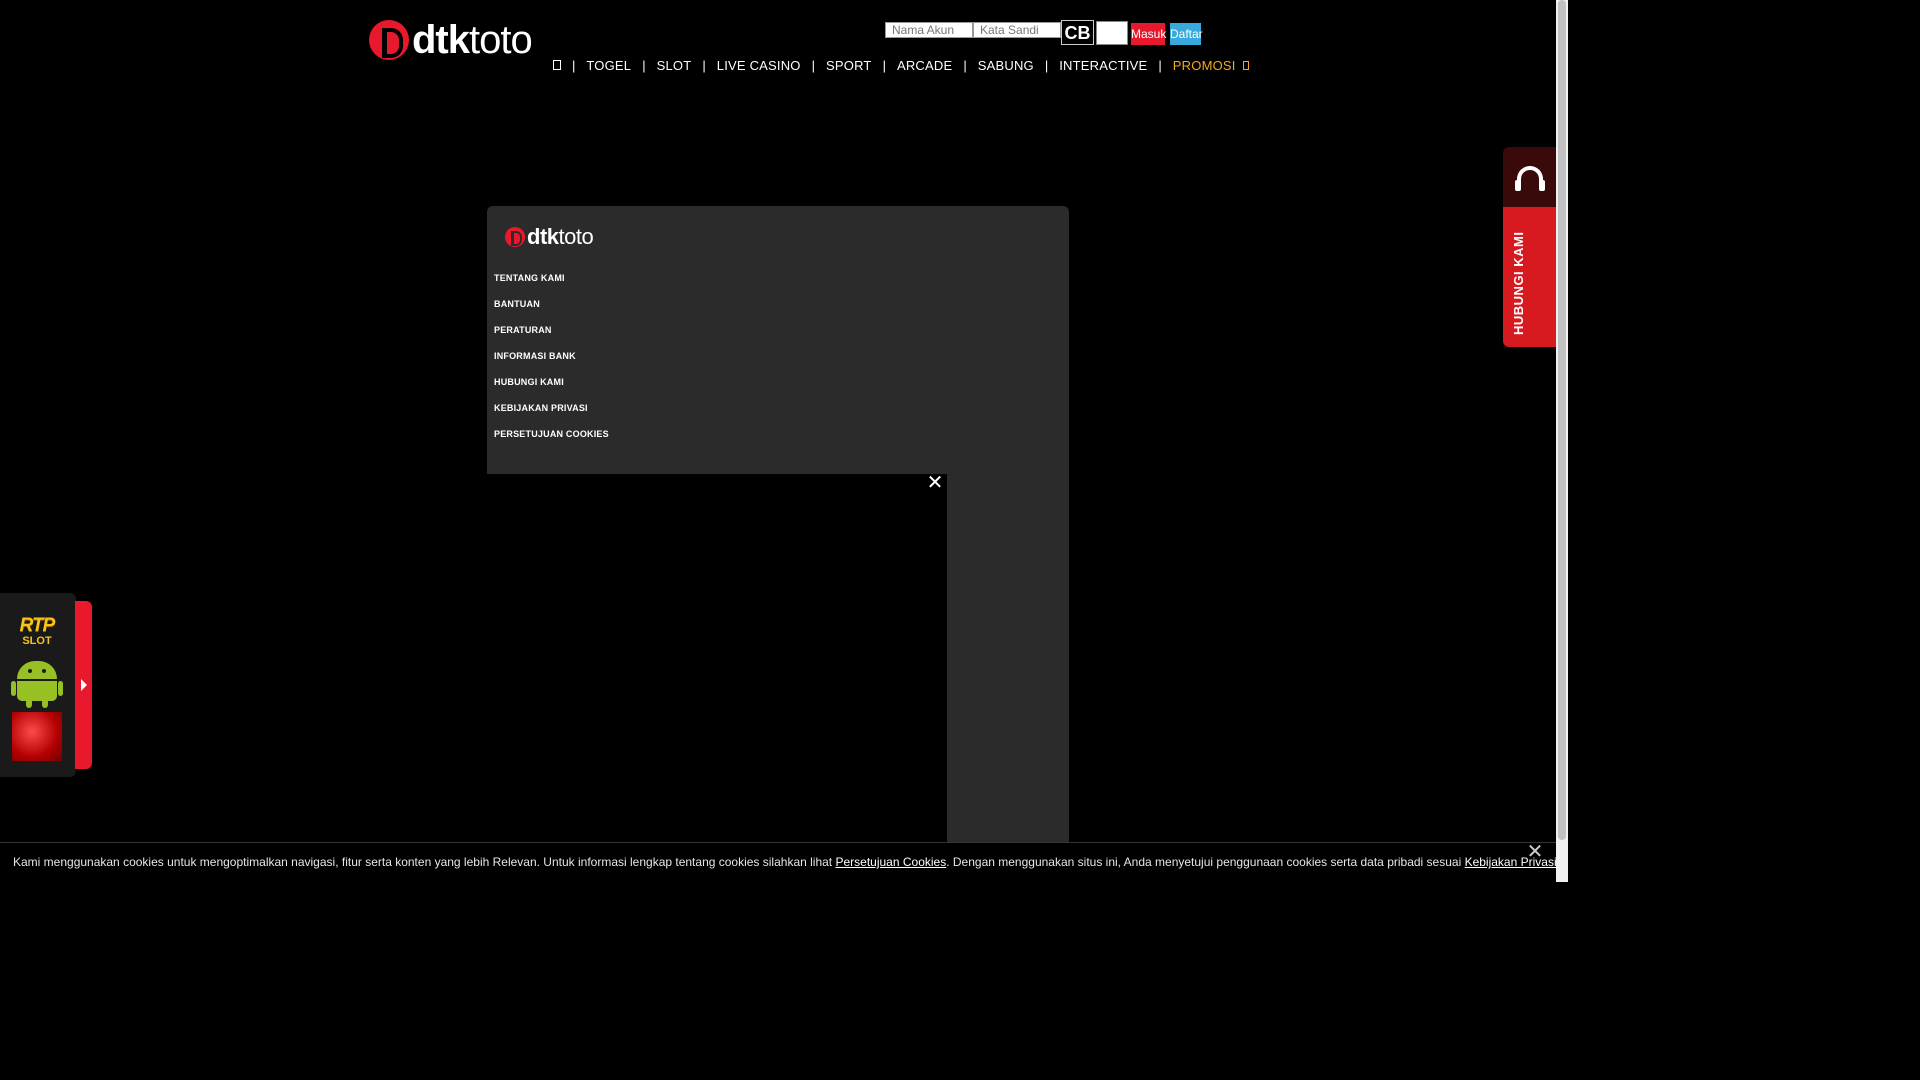 Image resolution: width=1920 pixels, height=1080 pixels. What do you see at coordinates (1148, 34) in the screenshot?
I see `login-button: Masuk` at bounding box center [1148, 34].